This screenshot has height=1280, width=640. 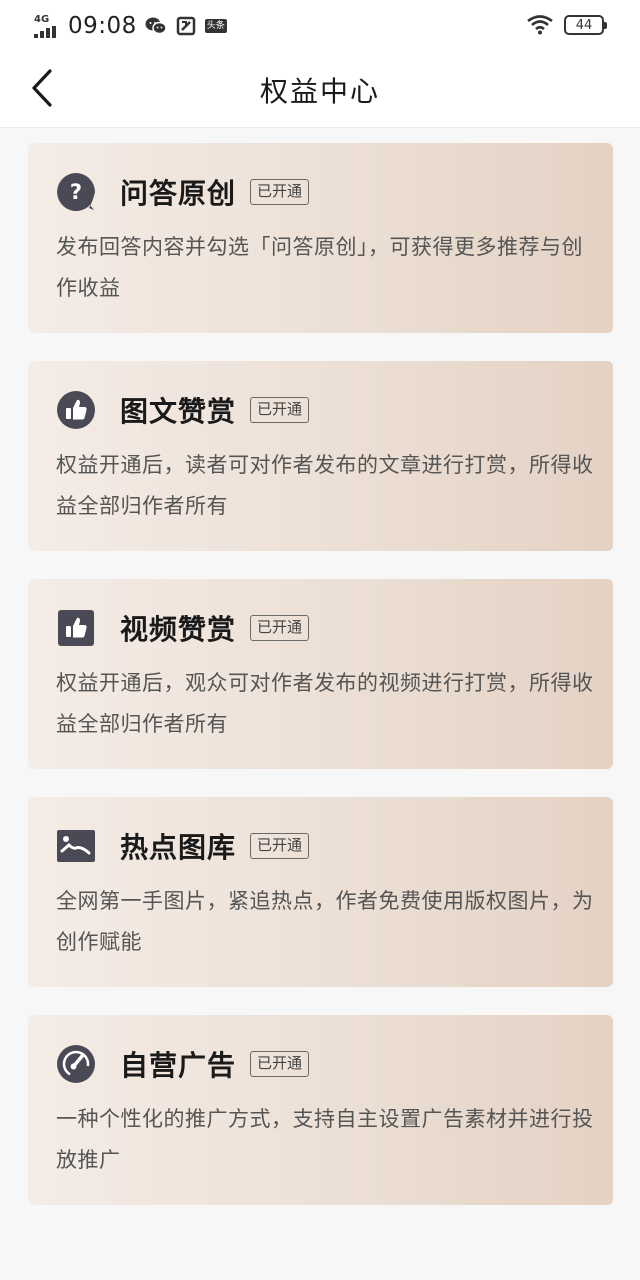 I want to click on page-title: 权益中心, so click(x=319, y=91).